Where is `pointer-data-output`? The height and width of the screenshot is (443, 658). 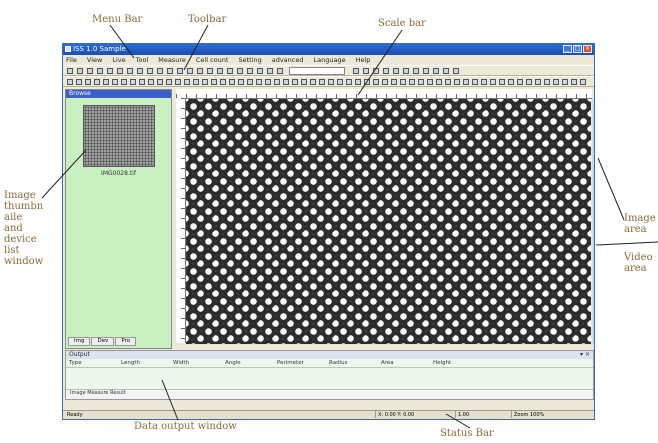 pointer-data-output is located at coordinates (170, 400).